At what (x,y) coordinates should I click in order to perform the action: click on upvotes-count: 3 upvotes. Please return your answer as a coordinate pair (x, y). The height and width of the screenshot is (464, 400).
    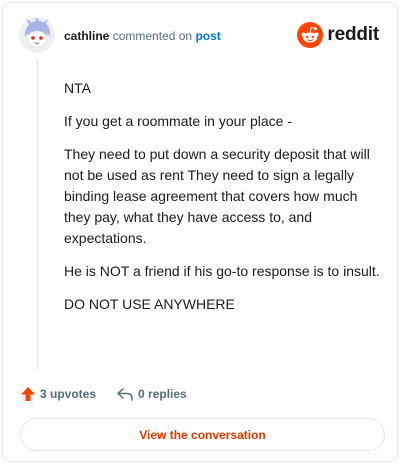
    Looking at the image, I should click on (68, 394).